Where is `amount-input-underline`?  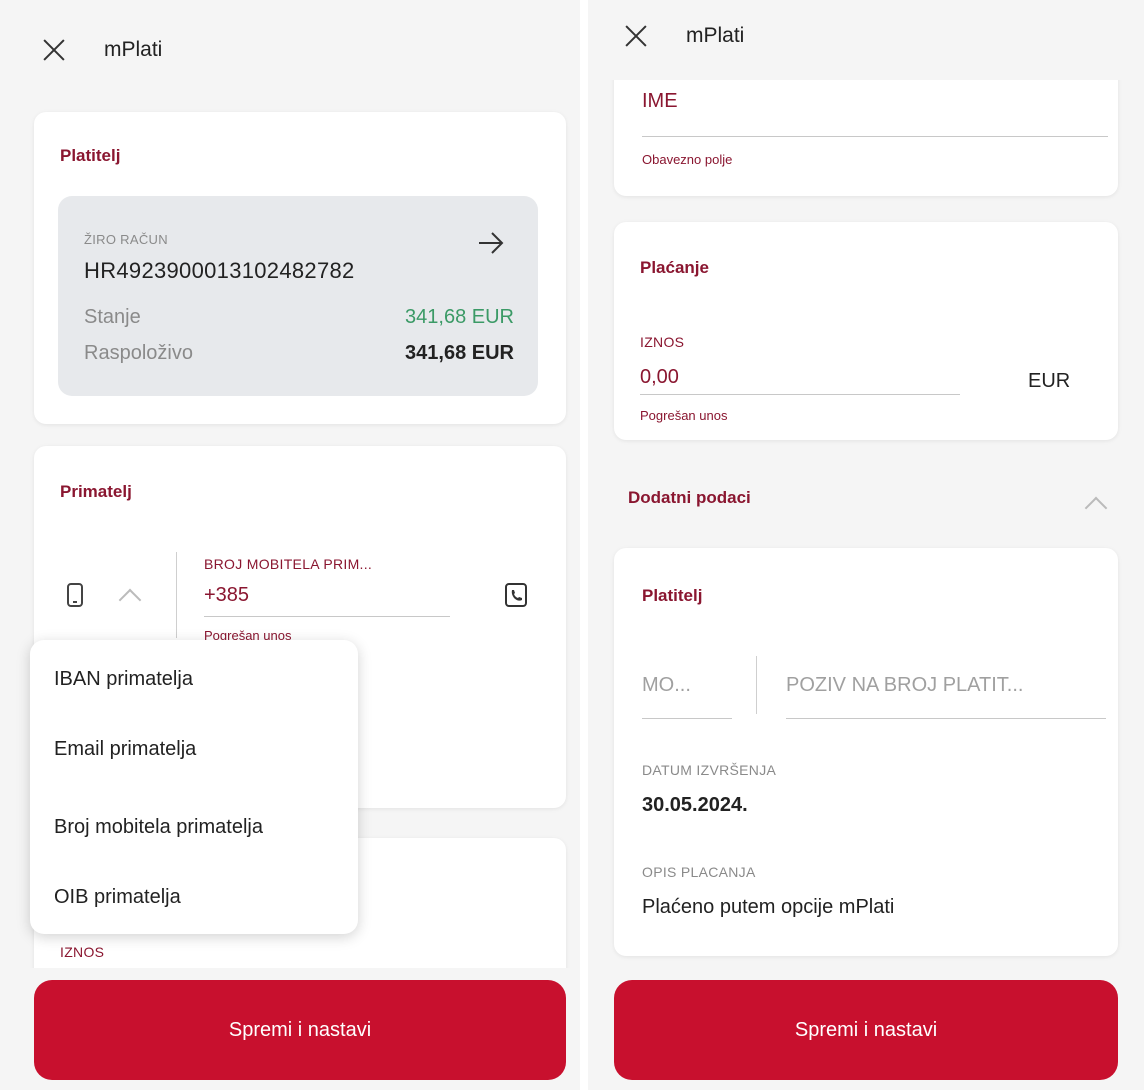
amount-input-underline is located at coordinates (800, 394).